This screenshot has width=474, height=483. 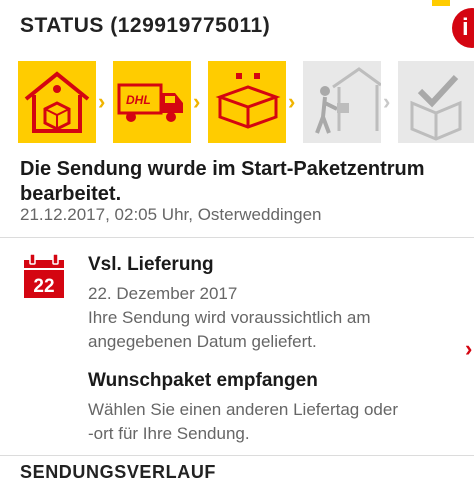 I want to click on history-heading: SENDUNGSVERLAUF, so click(x=118, y=472).